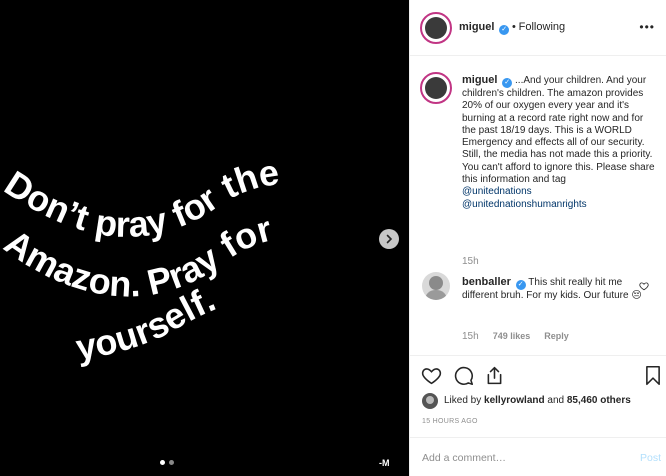  What do you see at coordinates (470, 336) in the screenshot?
I see `comment-time: 15h` at bounding box center [470, 336].